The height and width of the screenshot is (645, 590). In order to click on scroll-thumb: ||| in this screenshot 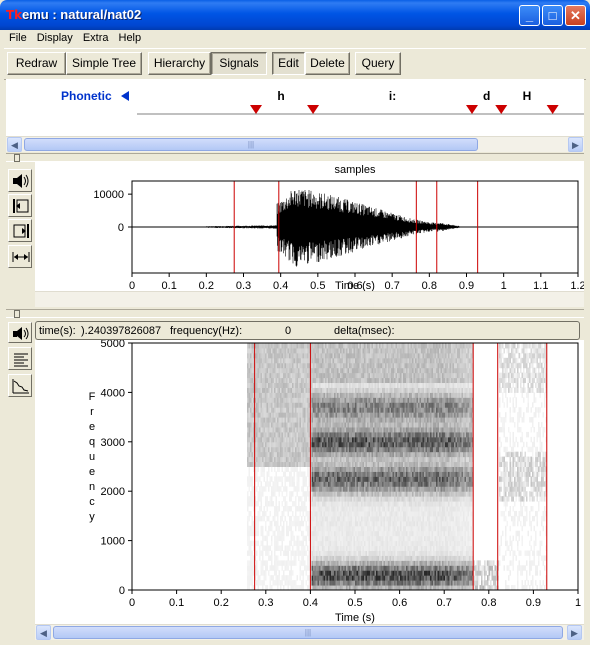, I will do `click(251, 144)`.